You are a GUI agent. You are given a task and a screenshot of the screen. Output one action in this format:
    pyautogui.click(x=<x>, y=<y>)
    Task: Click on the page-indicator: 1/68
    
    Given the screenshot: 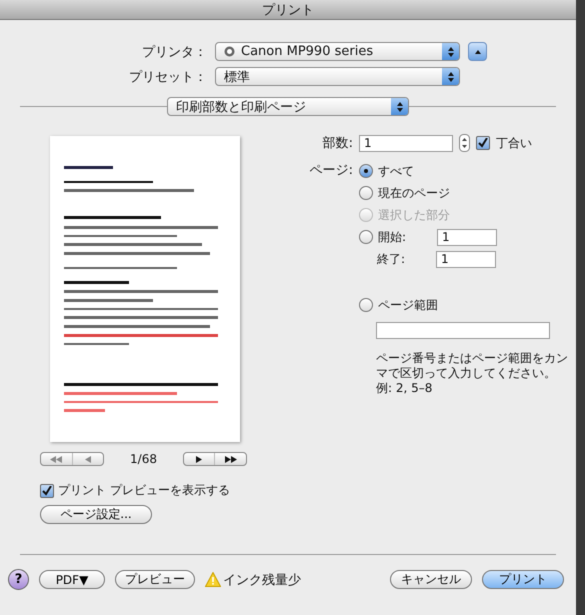 What is the action you would take?
    pyautogui.click(x=143, y=459)
    